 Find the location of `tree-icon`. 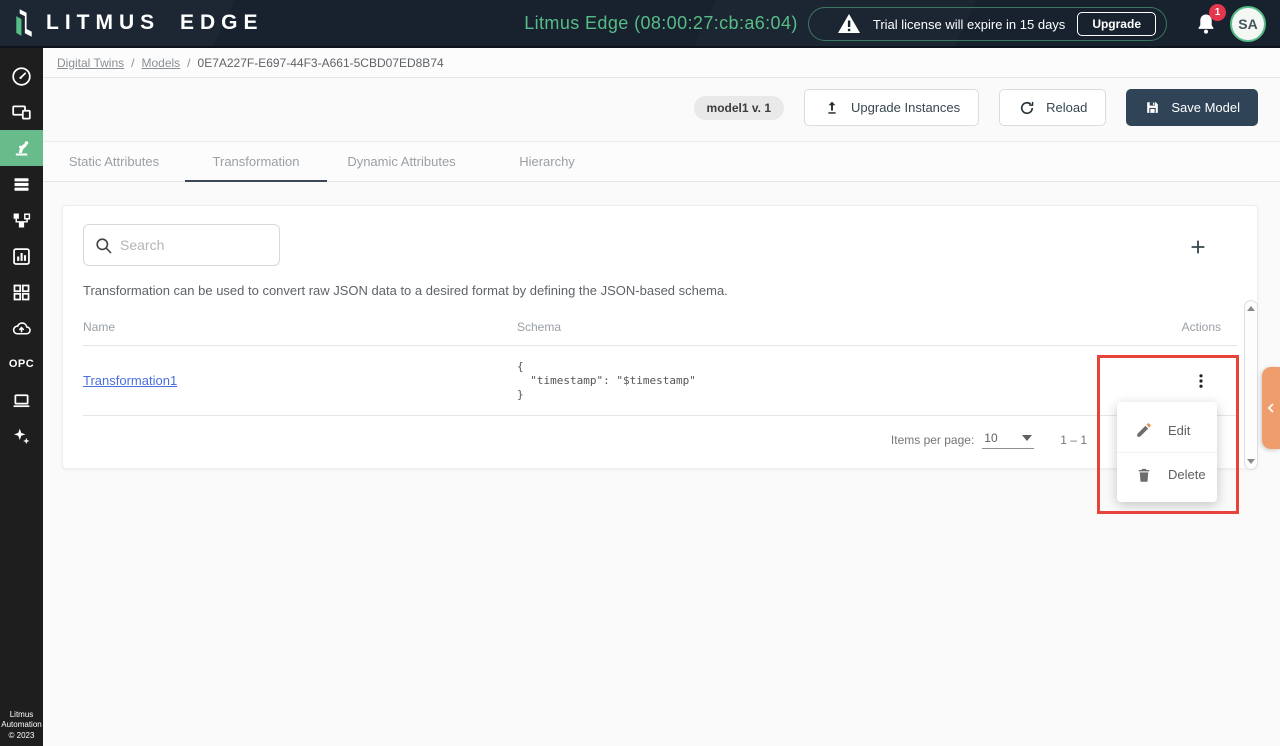

tree-icon is located at coordinates (21, 220).